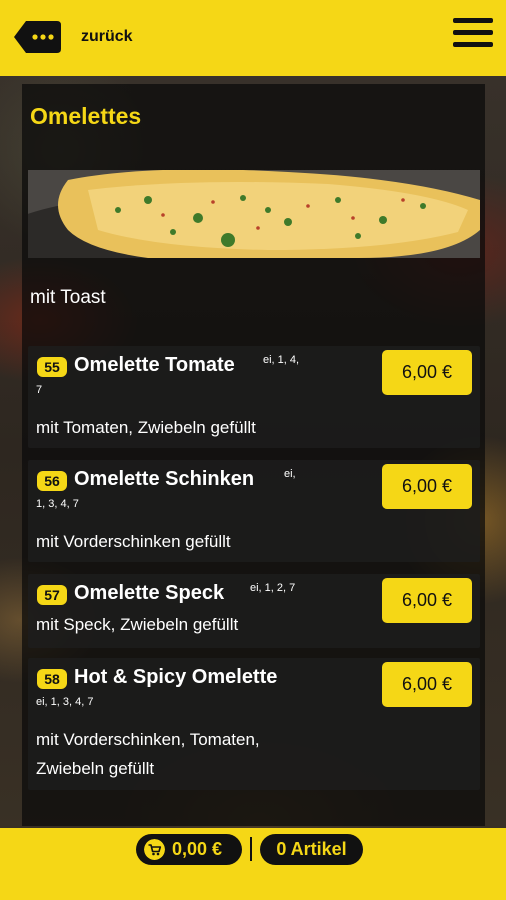  I want to click on item-allergens: ei, 1, 4,, so click(281, 360).